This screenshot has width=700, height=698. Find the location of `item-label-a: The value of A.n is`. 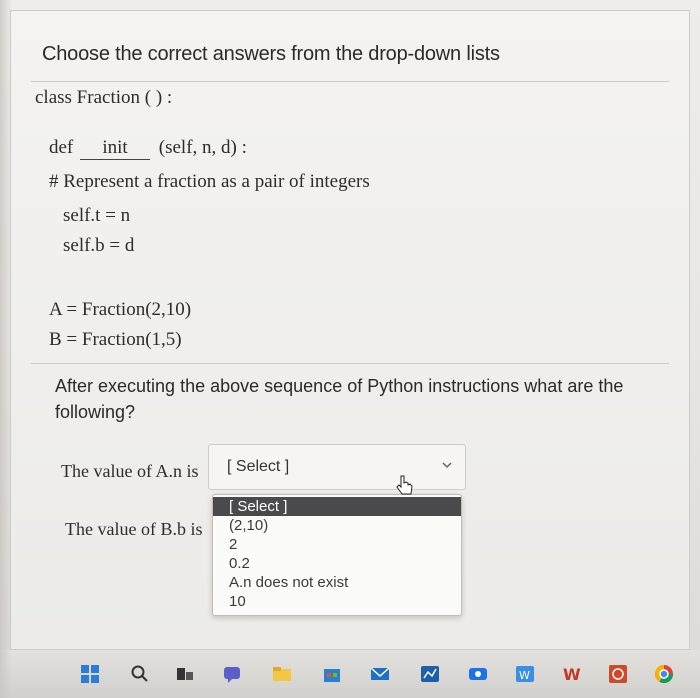

item-label-a: The value of A.n is is located at coordinates (130, 471).